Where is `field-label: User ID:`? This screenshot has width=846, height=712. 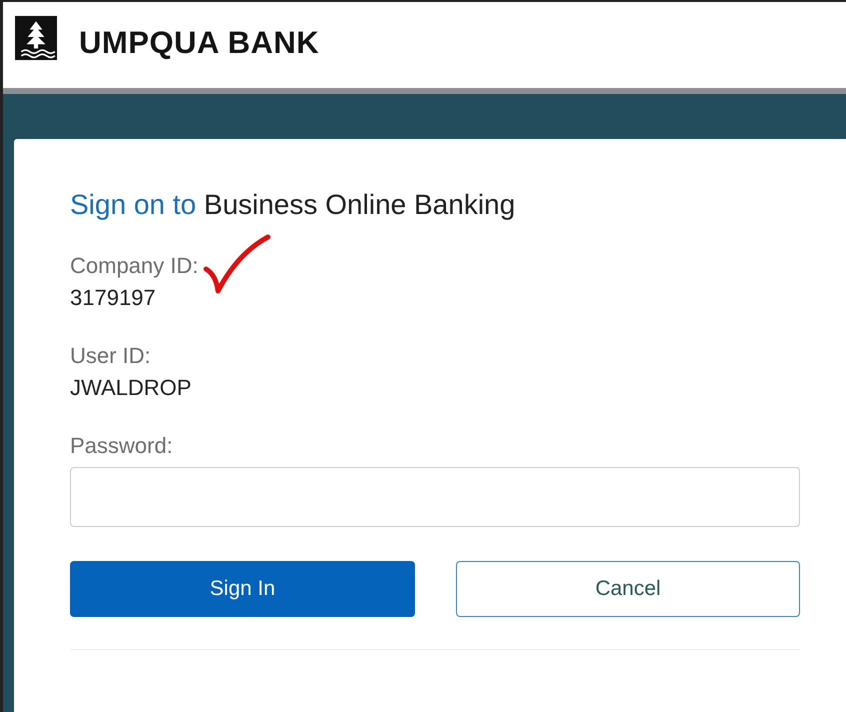 field-label: User ID: is located at coordinates (110, 356).